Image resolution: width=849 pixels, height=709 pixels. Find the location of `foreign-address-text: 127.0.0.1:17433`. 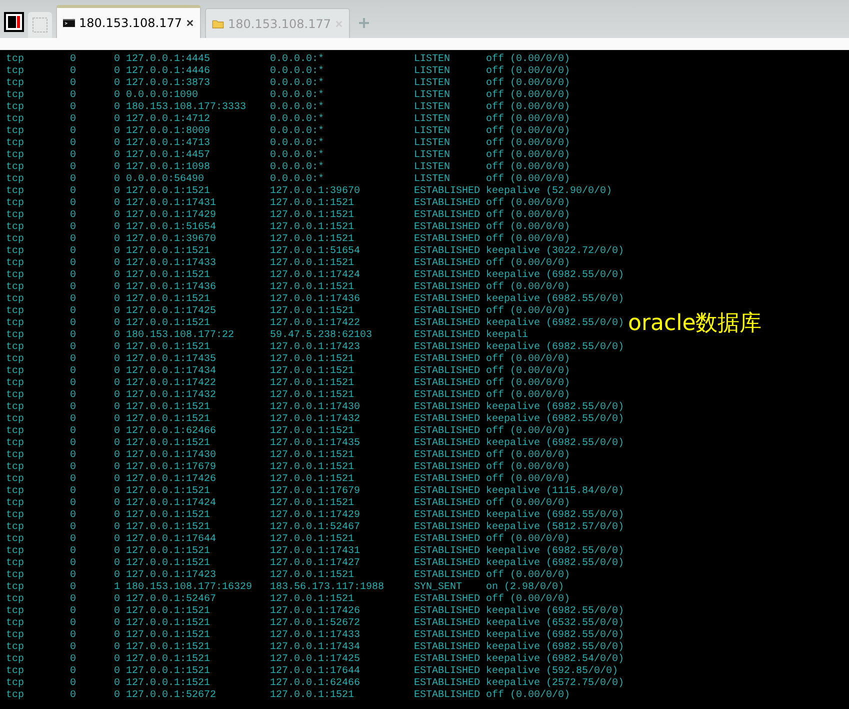

foreign-address-text: 127.0.0.1:17433 is located at coordinates (315, 636).